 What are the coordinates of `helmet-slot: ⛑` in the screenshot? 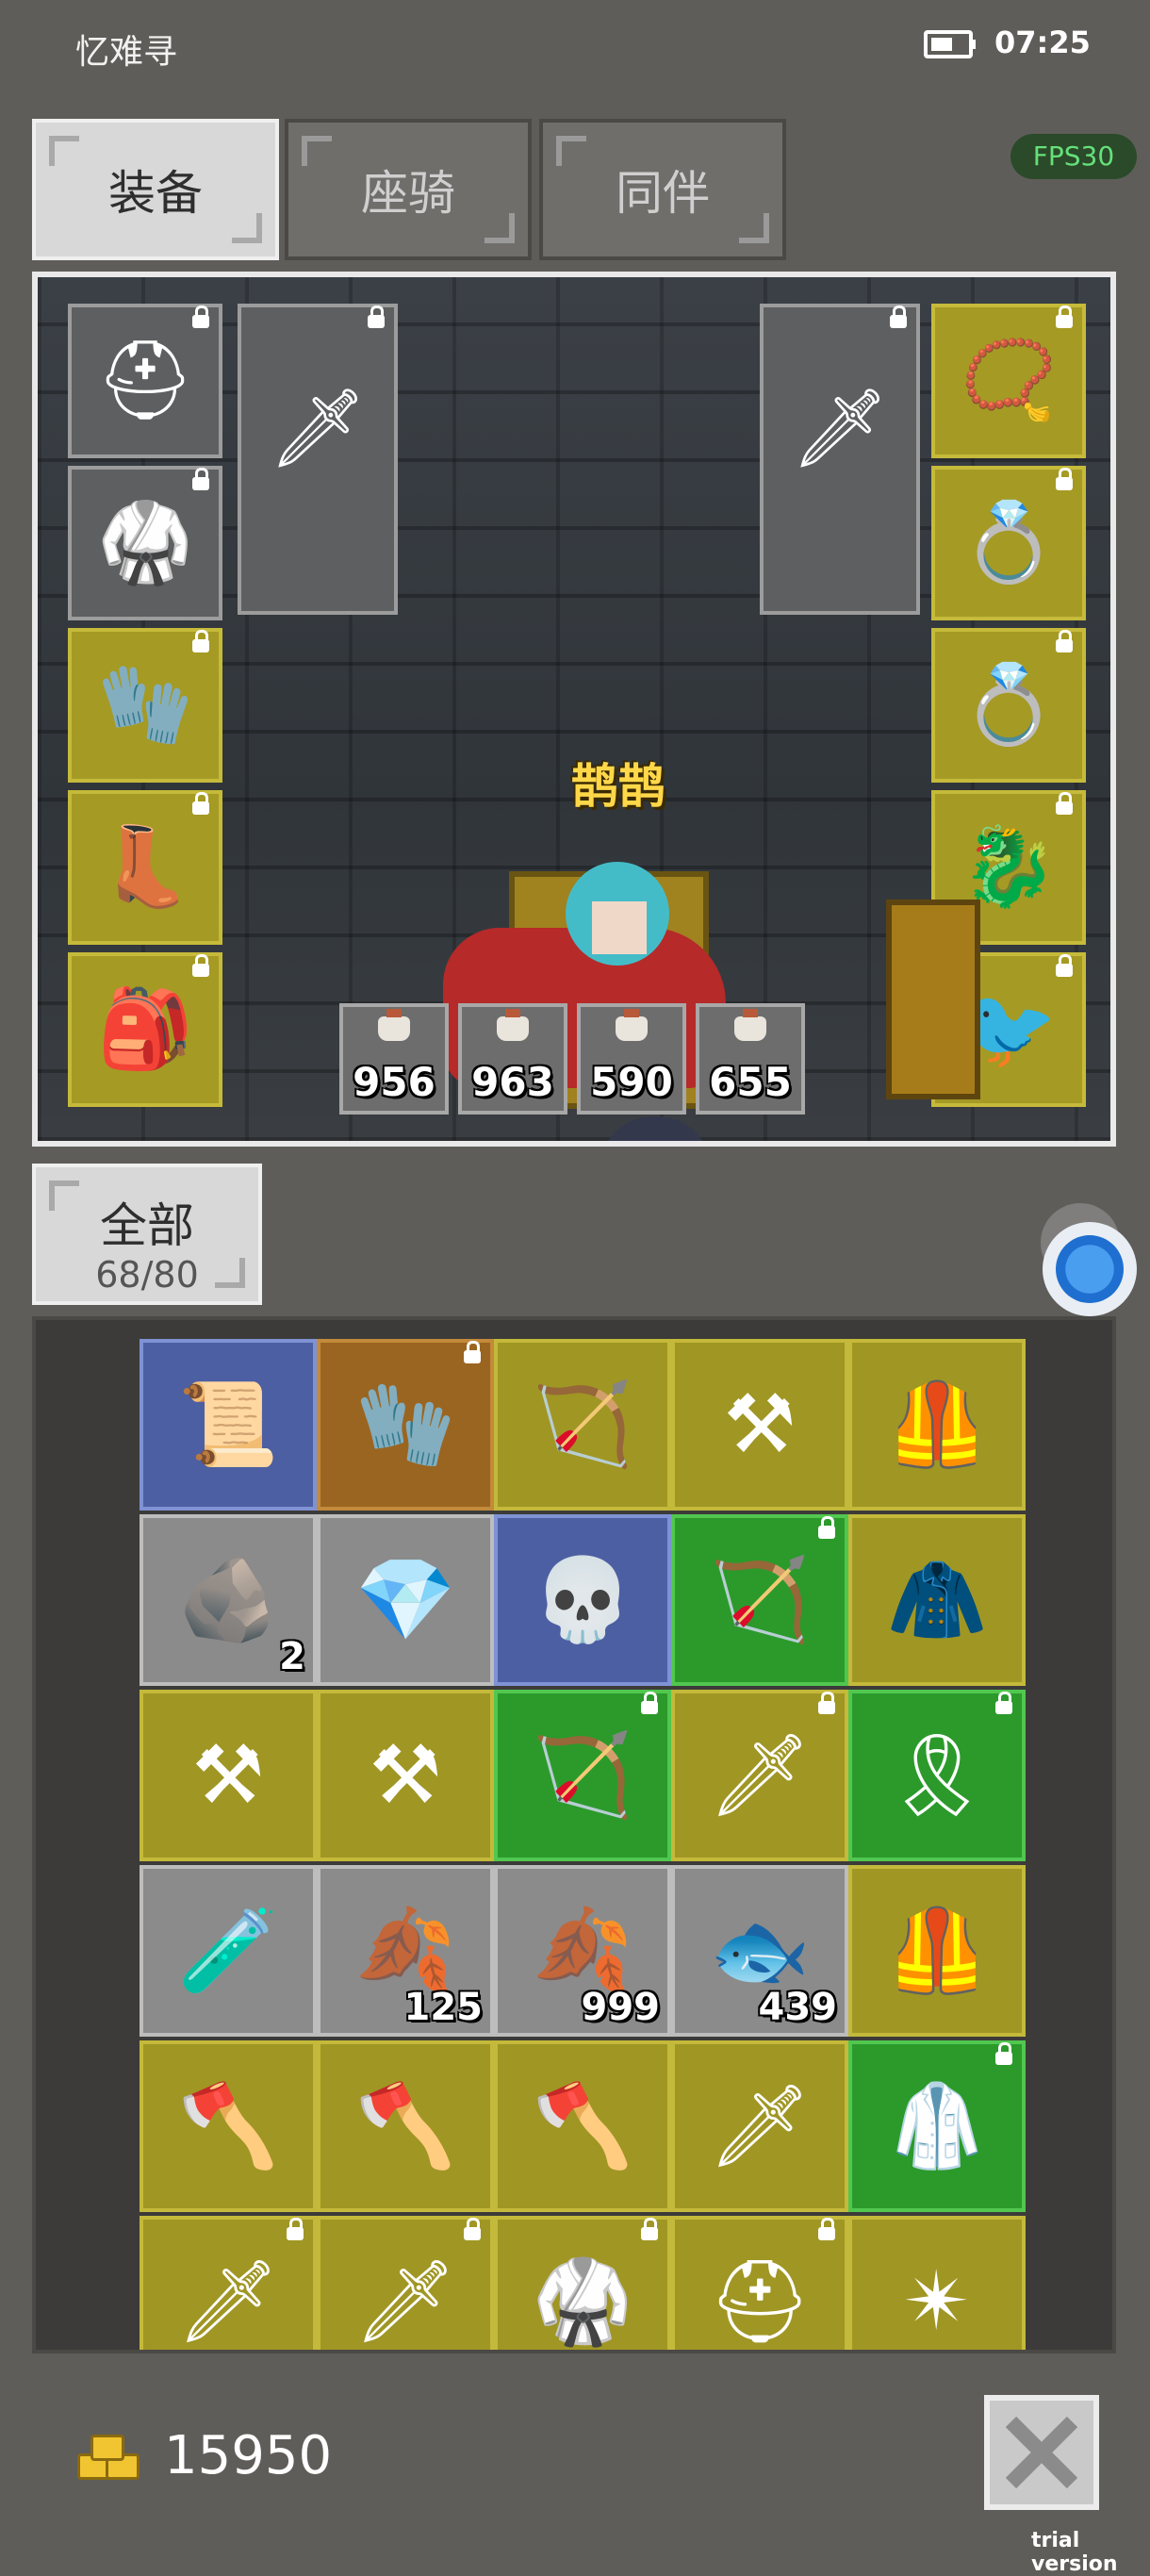 It's located at (145, 381).